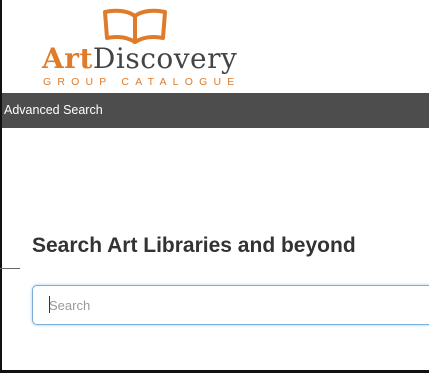  Describe the element at coordinates (194, 245) in the screenshot. I see `page-headline: Search Art Libraries and beyond` at that location.